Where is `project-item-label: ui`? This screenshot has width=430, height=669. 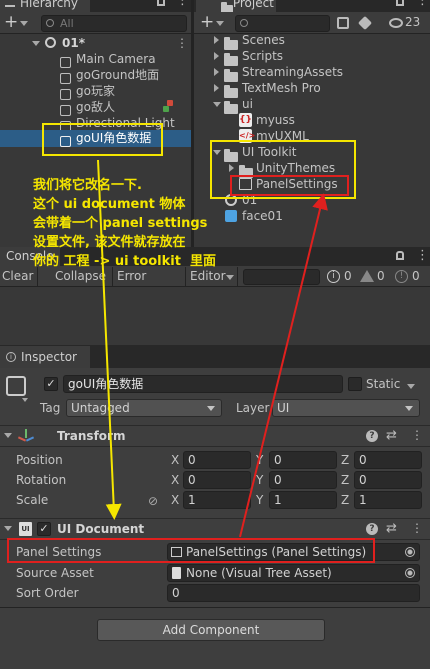 project-item-label: ui is located at coordinates (247, 104).